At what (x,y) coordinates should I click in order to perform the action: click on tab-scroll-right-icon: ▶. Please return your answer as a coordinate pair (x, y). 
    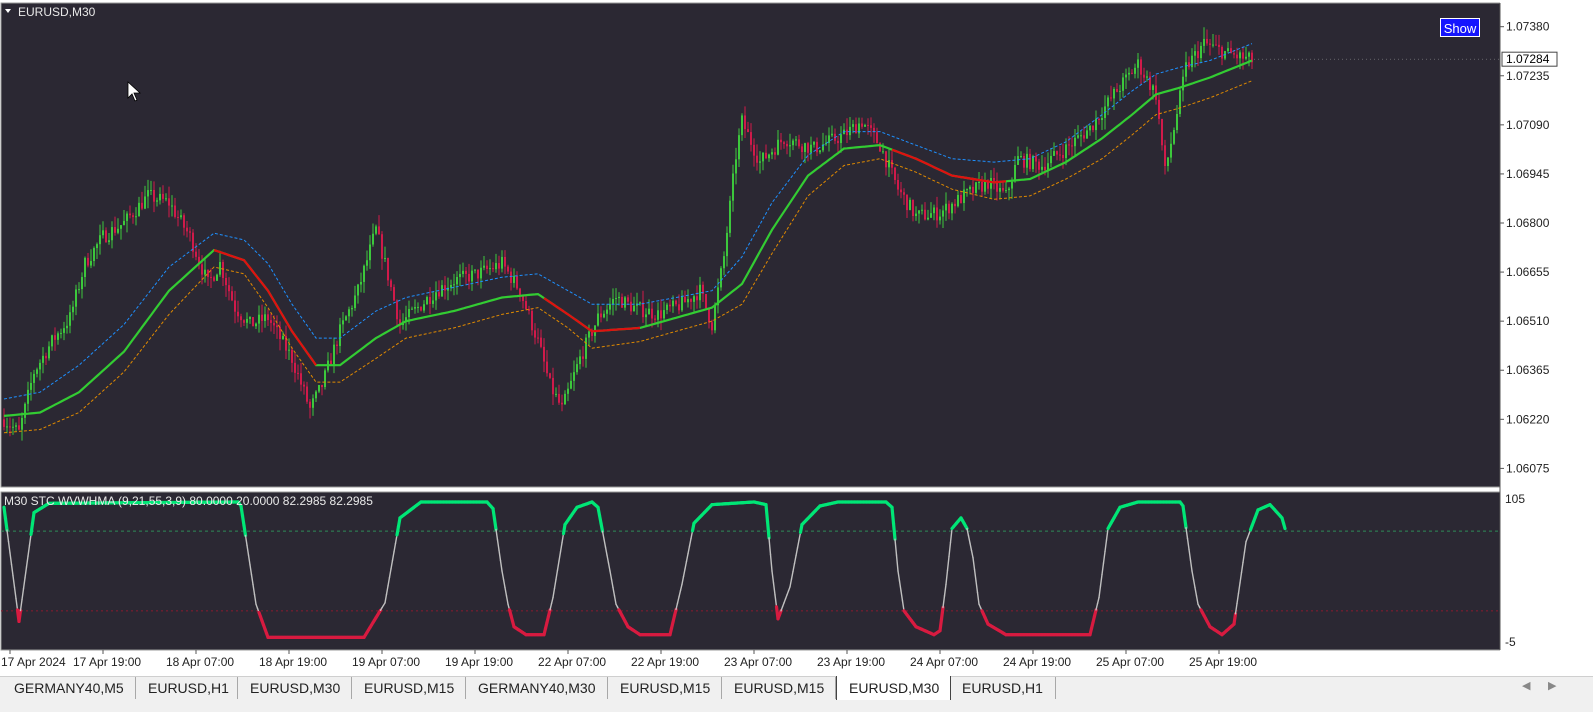
    Looking at the image, I should click on (1552, 685).